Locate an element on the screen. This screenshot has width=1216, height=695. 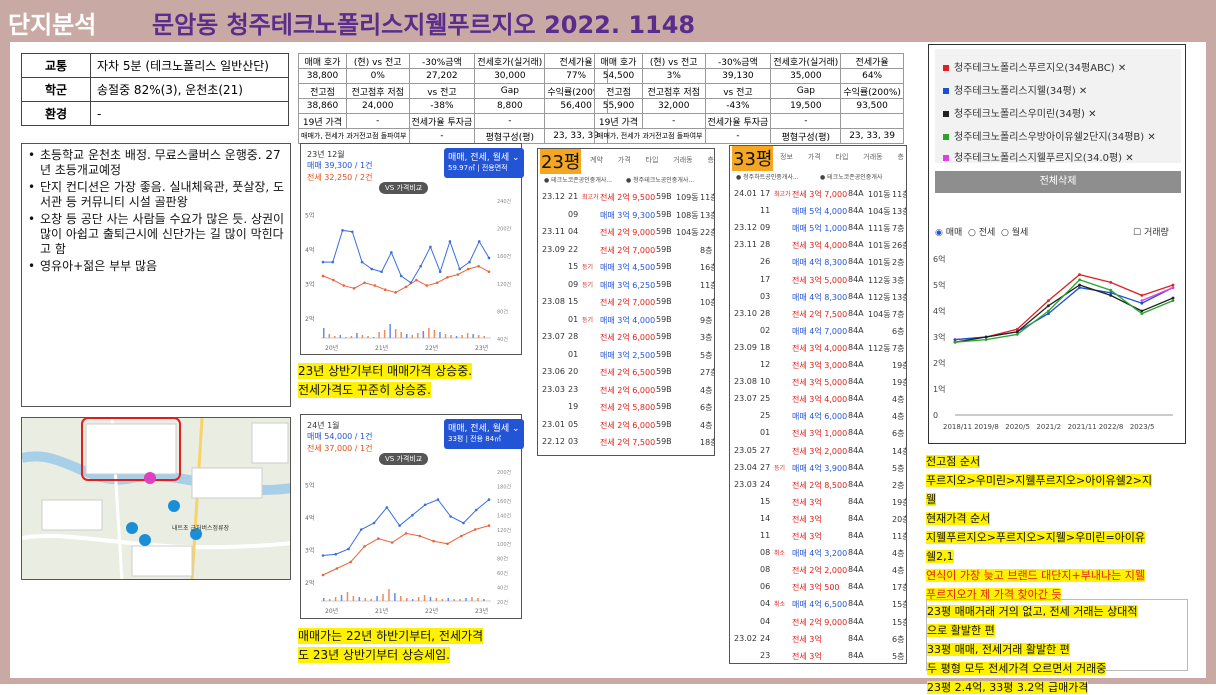
txn-cell: 23.11 is located at coordinates (745, 245).